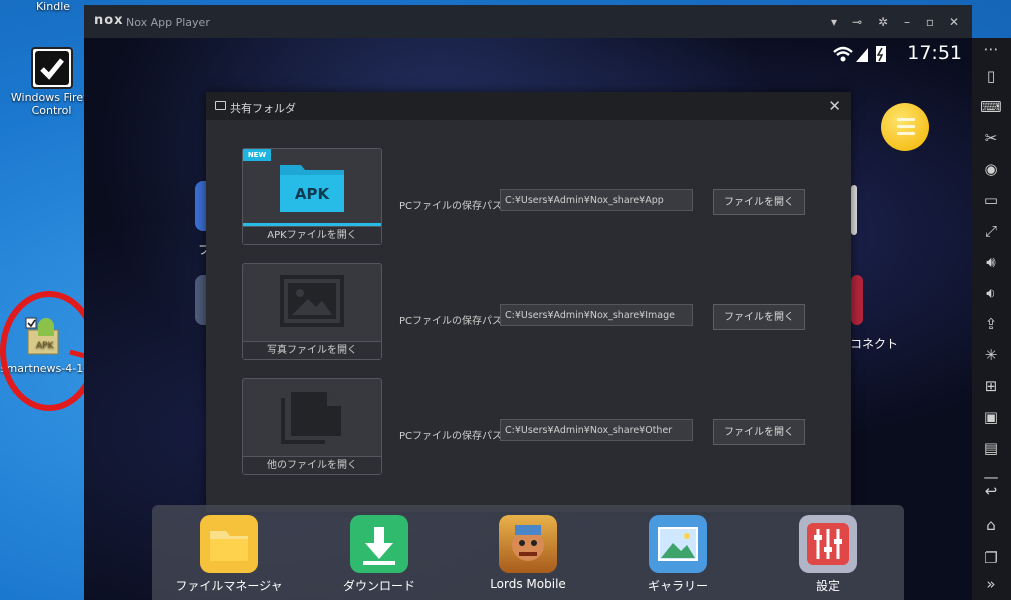  Describe the element at coordinates (759, 202) in the screenshot. I see `apk-open-button: ファイルを開く` at that location.